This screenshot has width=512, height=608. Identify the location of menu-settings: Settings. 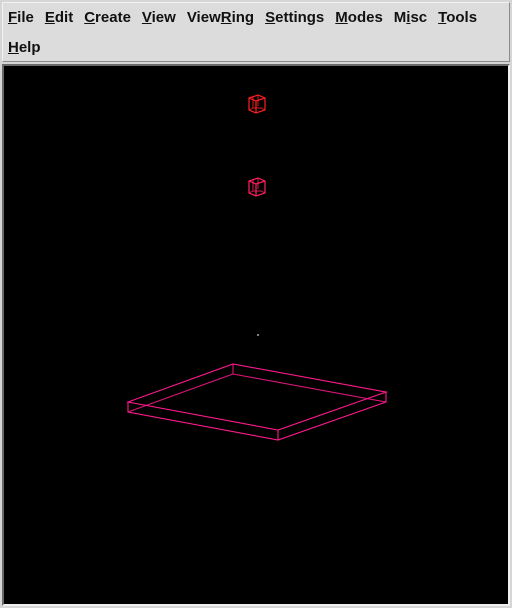
(295, 18).